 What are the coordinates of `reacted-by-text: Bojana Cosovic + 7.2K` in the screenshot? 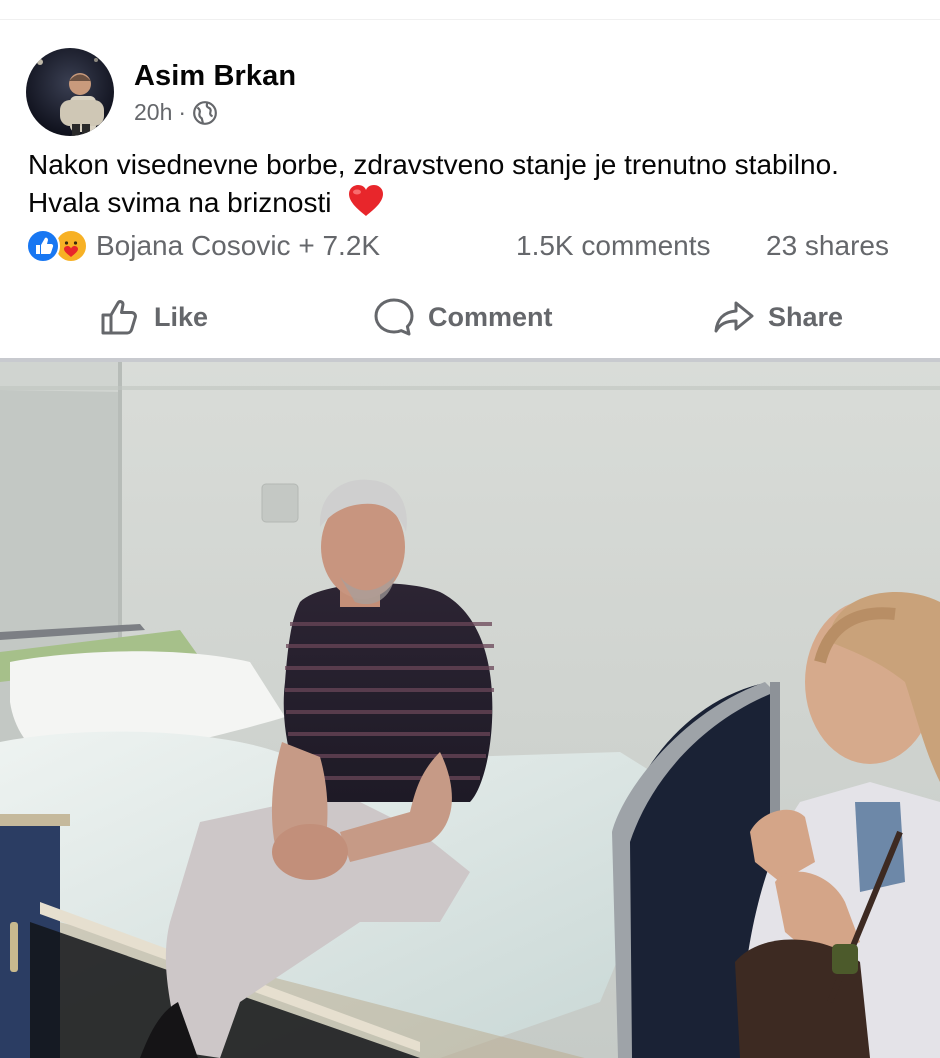 It's located at (238, 246).